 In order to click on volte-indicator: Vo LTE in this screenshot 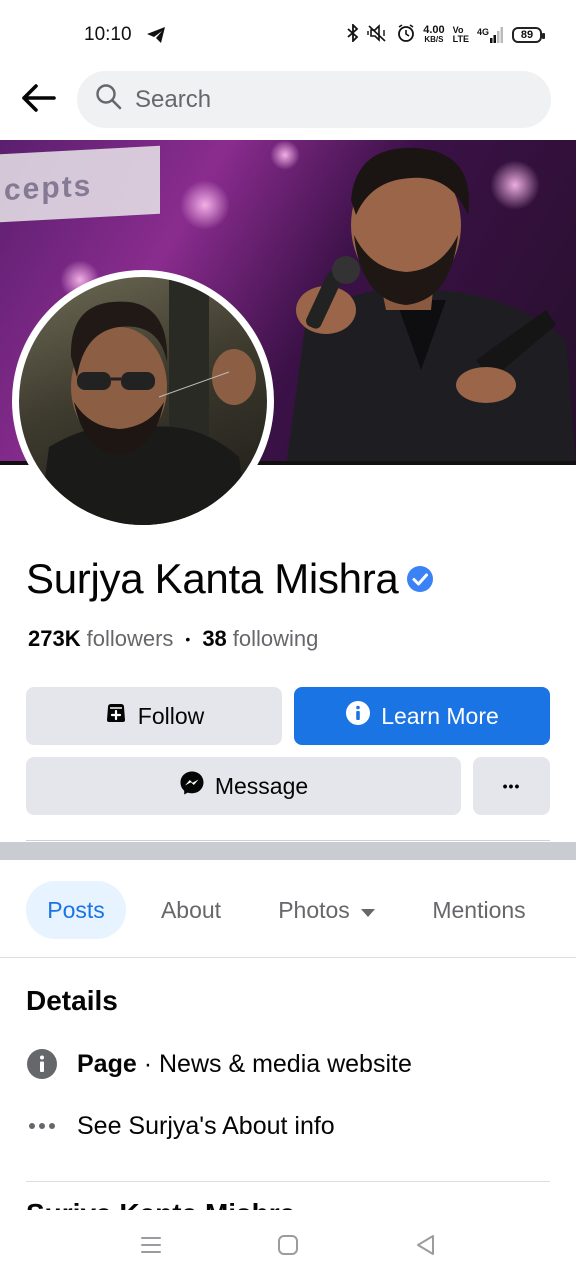, I will do `click(460, 34)`.